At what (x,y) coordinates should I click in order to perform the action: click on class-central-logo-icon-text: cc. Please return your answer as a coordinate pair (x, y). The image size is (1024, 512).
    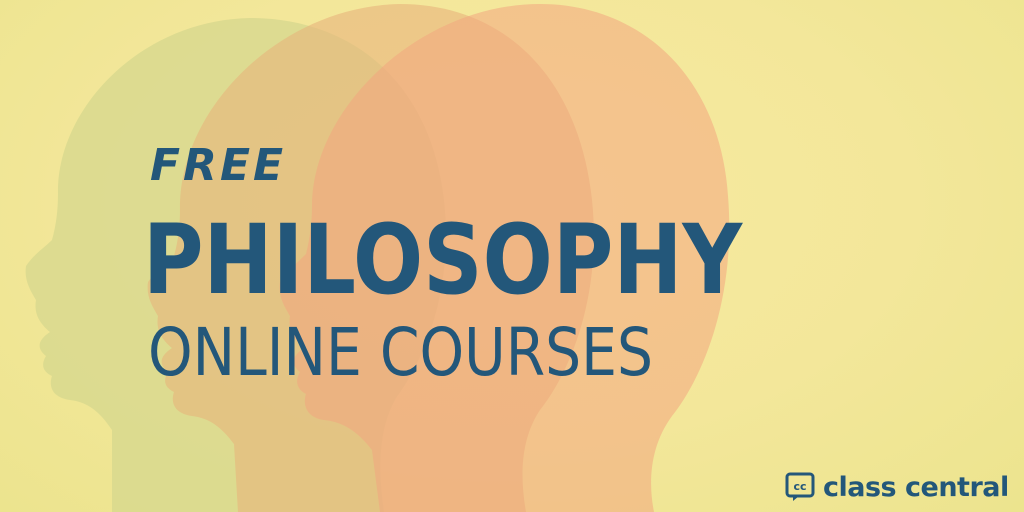
    Looking at the image, I should click on (799, 486).